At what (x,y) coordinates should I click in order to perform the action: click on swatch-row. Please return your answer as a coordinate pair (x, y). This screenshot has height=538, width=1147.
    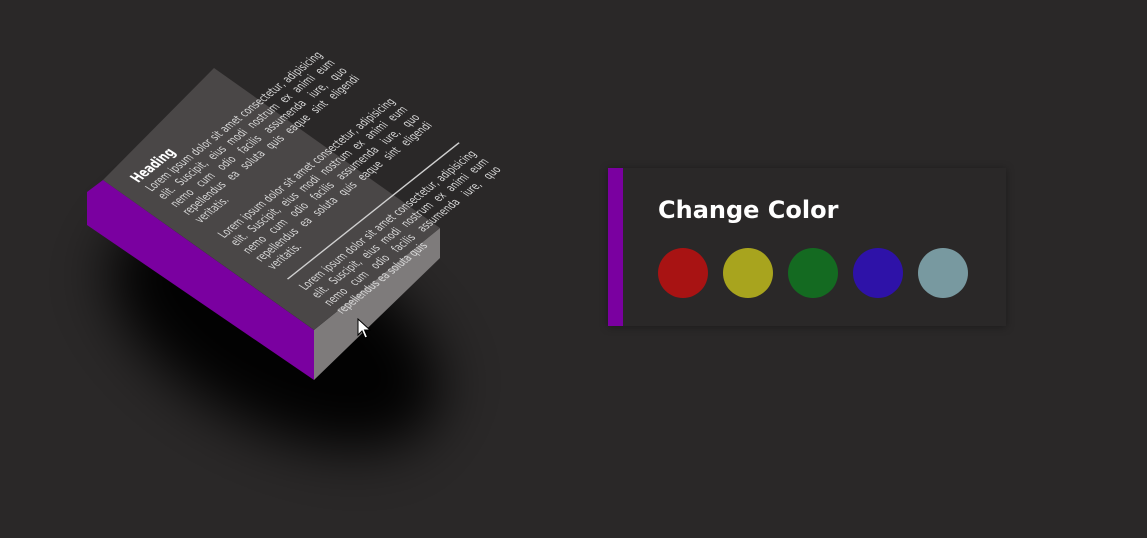
    Looking at the image, I should click on (813, 273).